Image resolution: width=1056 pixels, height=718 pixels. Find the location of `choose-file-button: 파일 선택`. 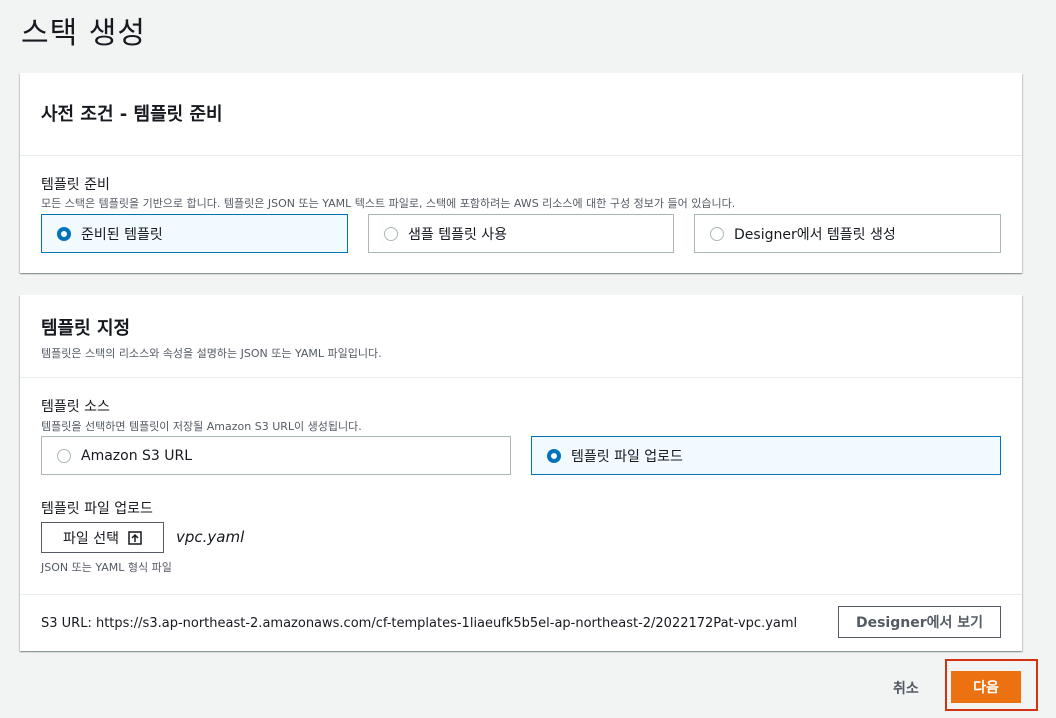

choose-file-button: 파일 선택 is located at coordinates (102, 537).